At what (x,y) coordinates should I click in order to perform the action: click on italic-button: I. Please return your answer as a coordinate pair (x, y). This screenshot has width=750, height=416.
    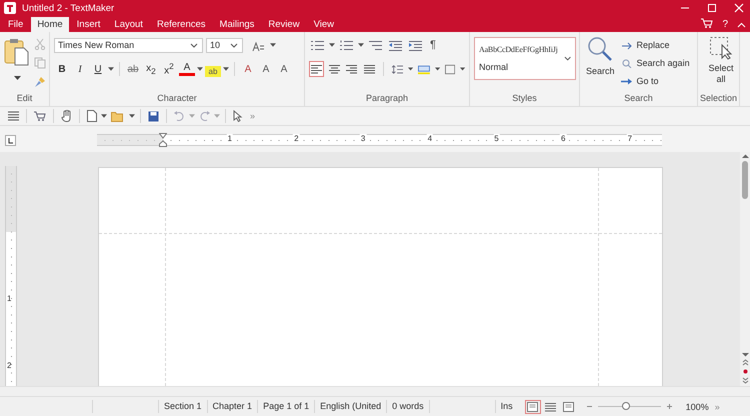
    Looking at the image, I should click on (80, 69).